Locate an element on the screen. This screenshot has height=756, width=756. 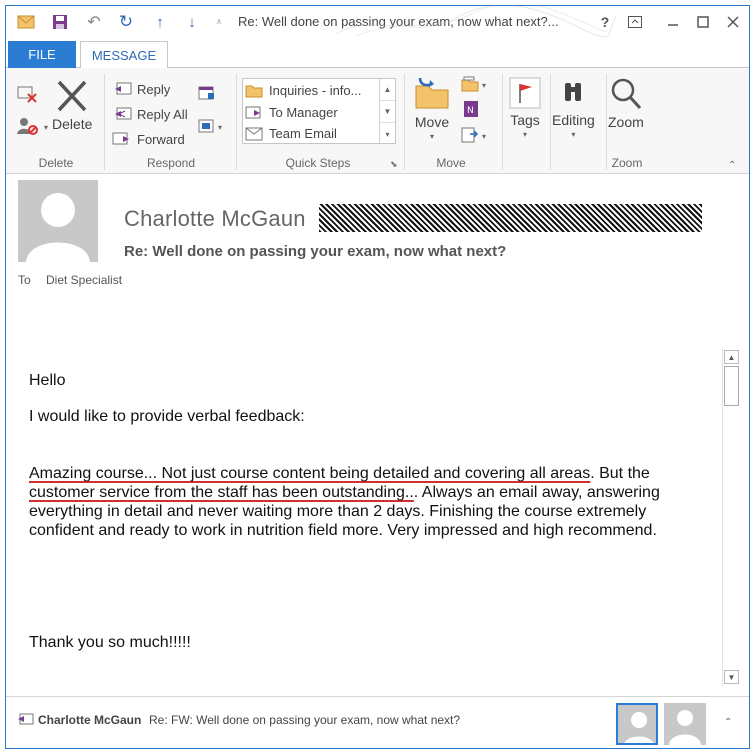
help-button: ? is located at coordinates (605, 22).